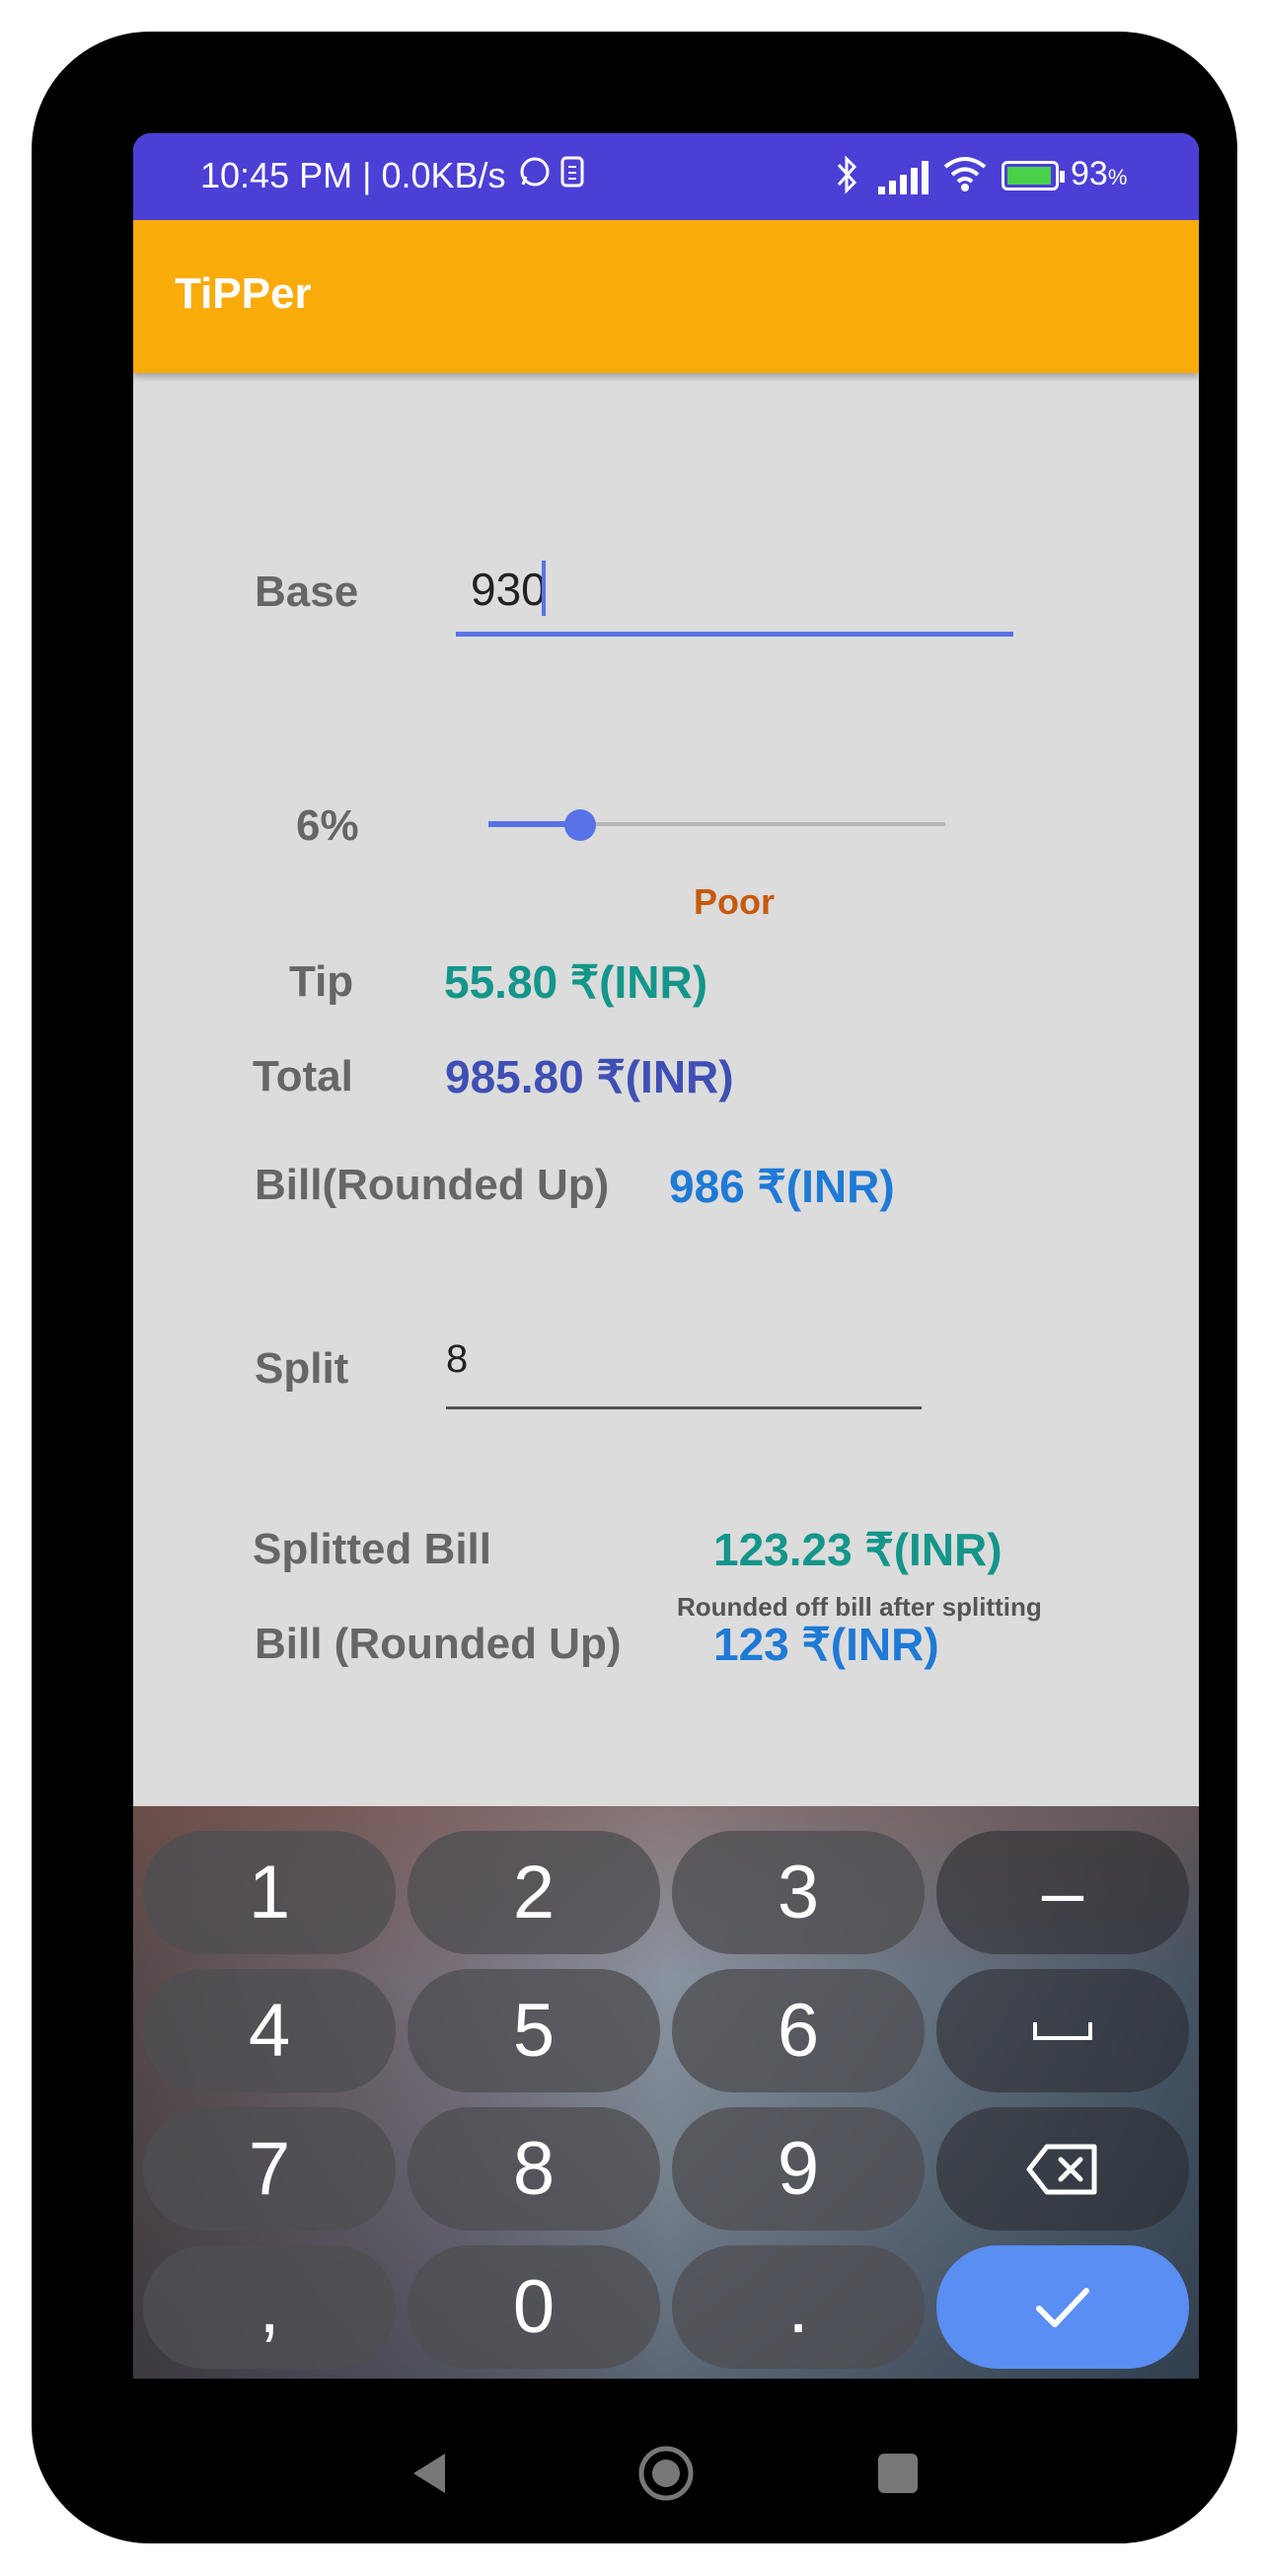  What do you see at coordinates (906, 176) in the screenshot?
I see `signal-icon` at bounding box center [906, 176].